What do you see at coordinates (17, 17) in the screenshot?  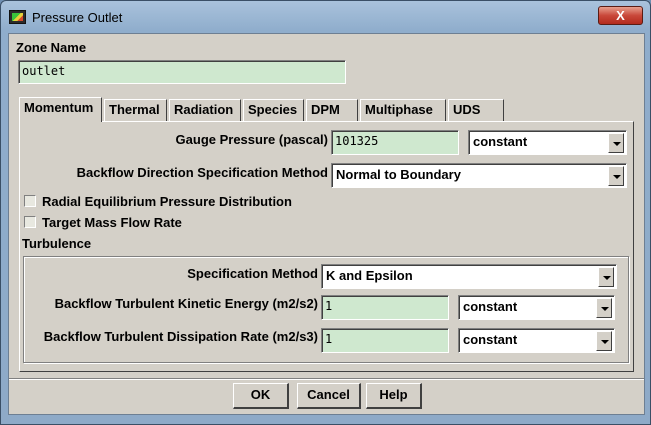 I see `fluent-app-icon` at bounding box center [17, 17].